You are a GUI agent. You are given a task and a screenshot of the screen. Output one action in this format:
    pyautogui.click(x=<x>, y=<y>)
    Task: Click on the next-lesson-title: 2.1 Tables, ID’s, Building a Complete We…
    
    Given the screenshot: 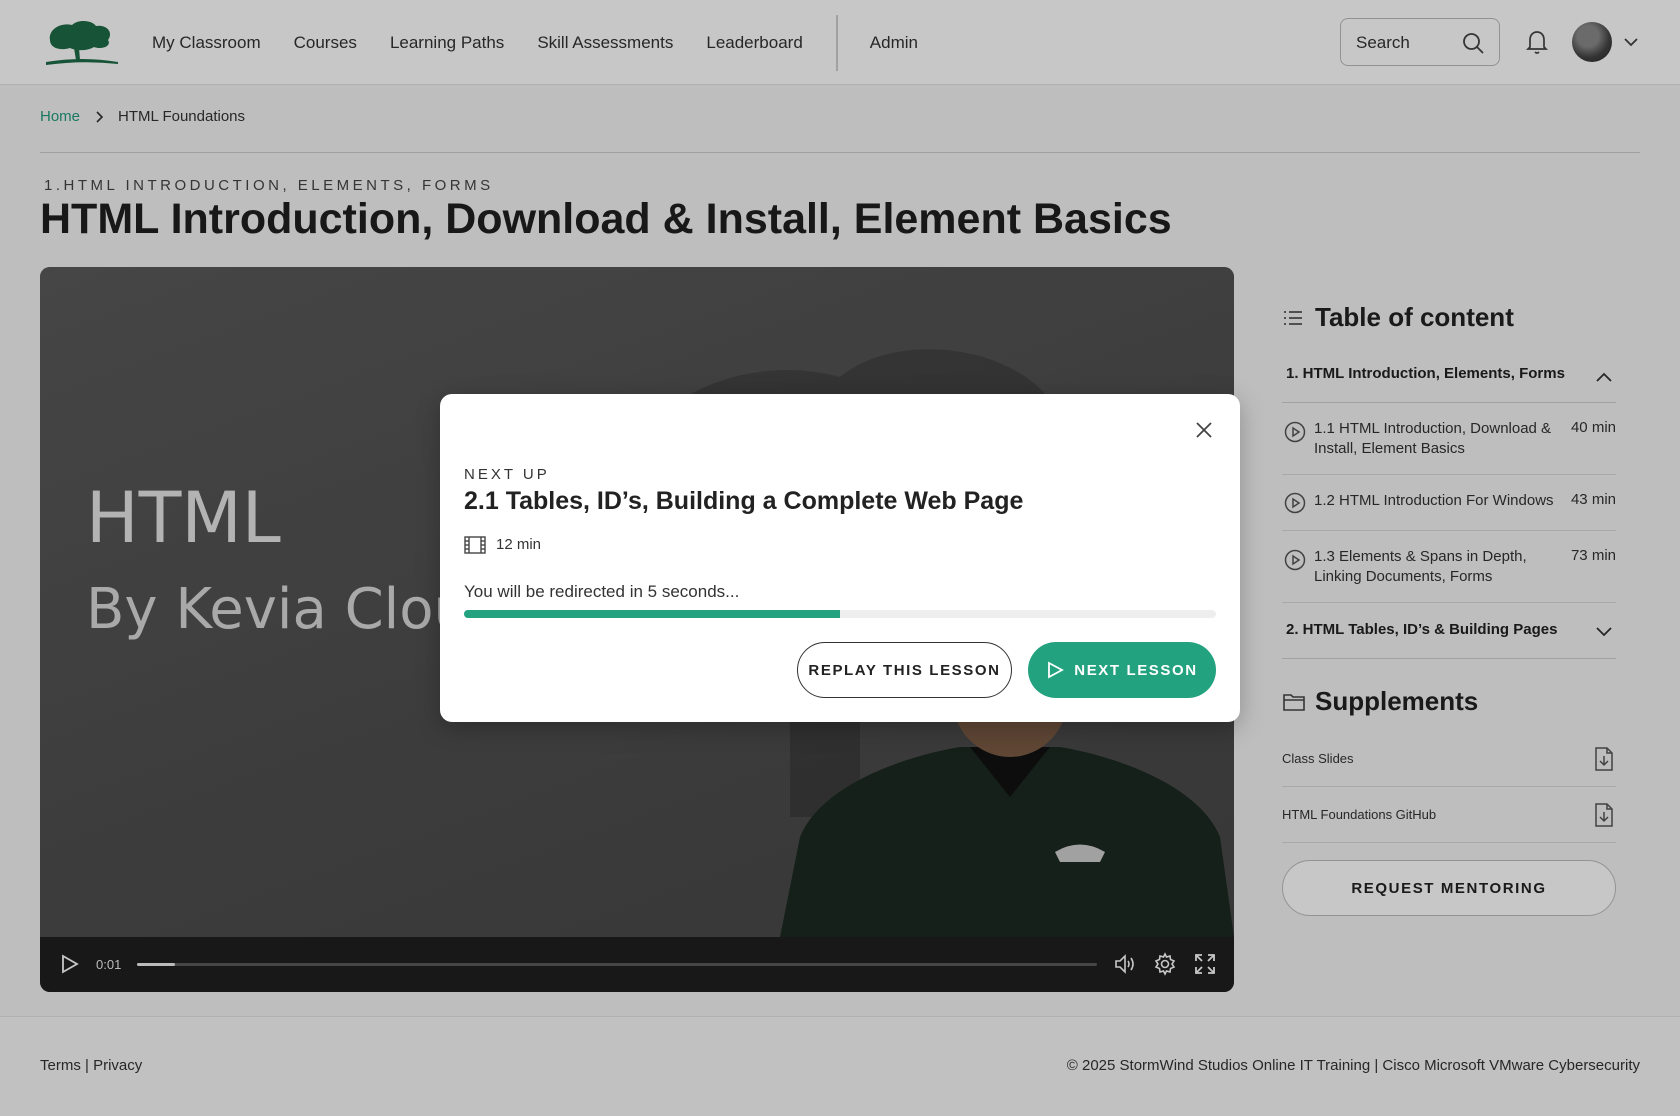 What is the action you would take?
    pyautogui.click(x=744, y=501)
    